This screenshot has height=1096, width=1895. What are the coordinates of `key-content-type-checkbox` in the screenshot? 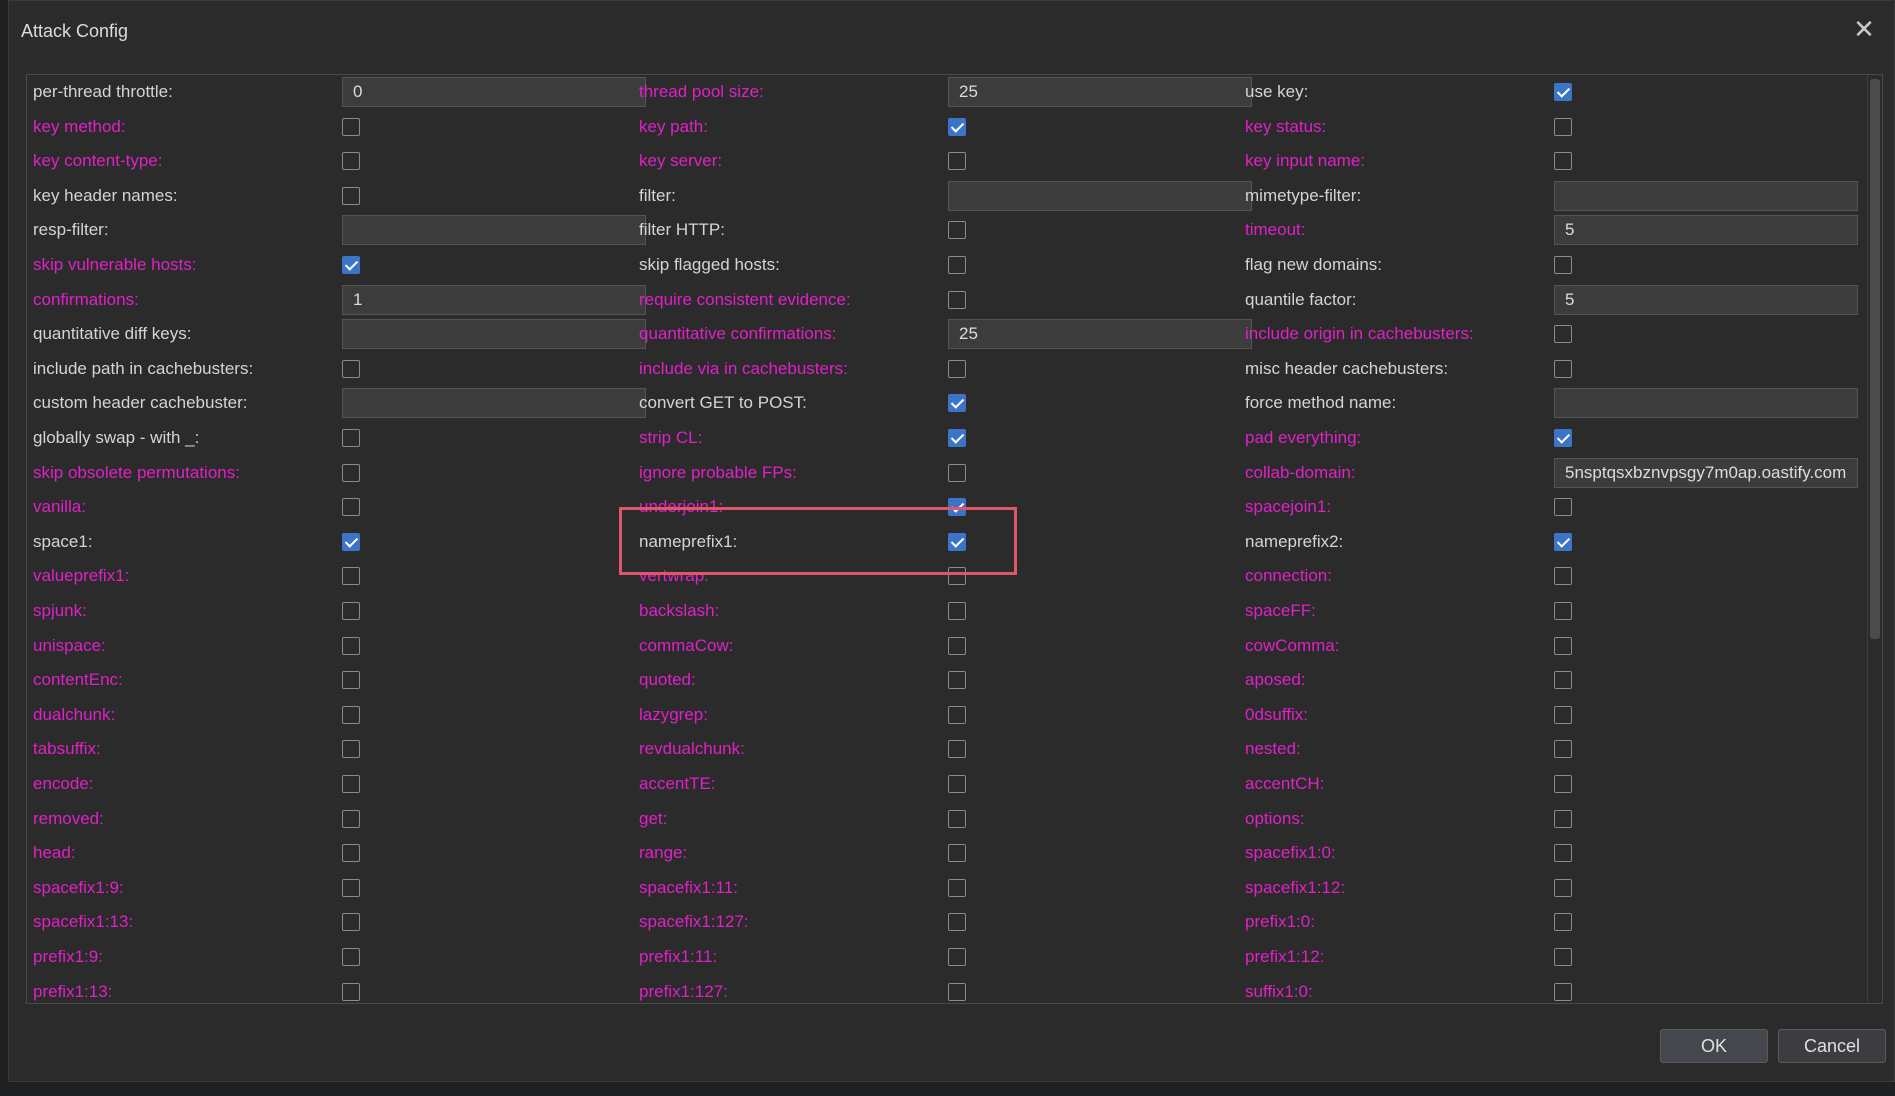 It's located at (351, 161).